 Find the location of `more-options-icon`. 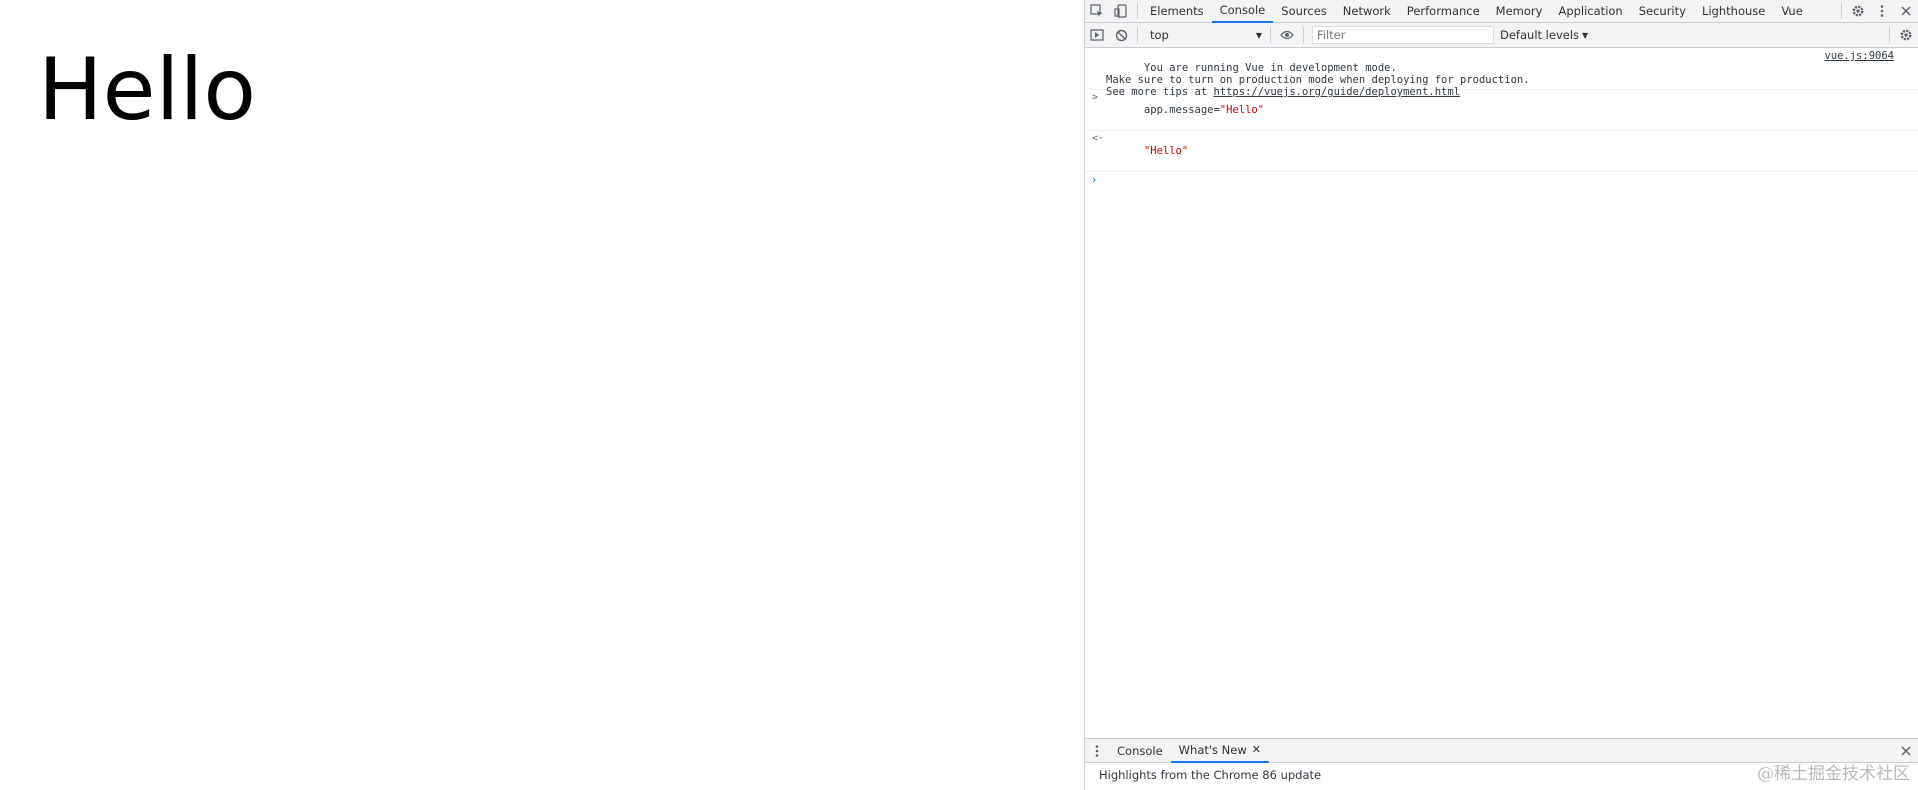

more-options-icon is located at coordinates (1882, 11).